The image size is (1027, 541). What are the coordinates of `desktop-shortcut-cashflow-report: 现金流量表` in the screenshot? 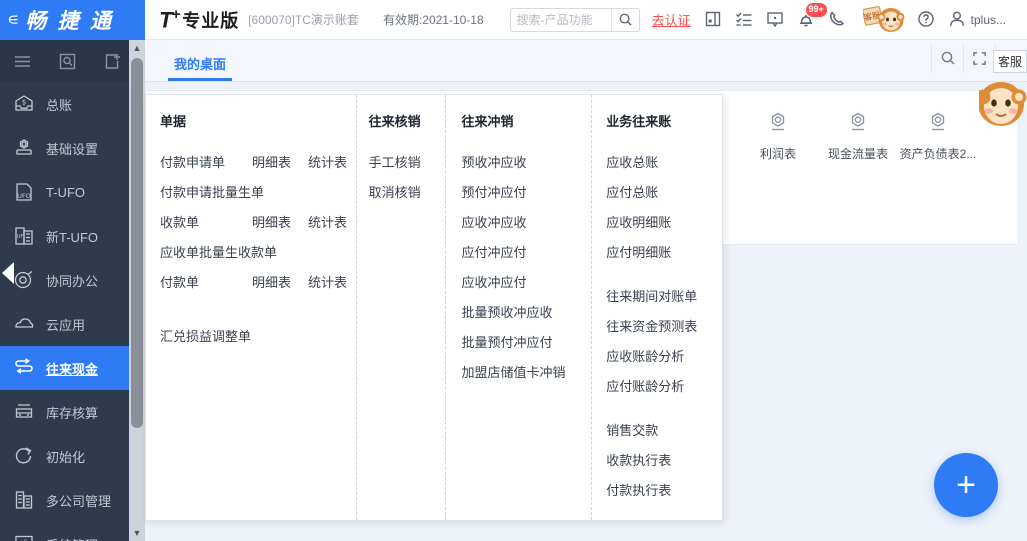 It's located at (858, 135).